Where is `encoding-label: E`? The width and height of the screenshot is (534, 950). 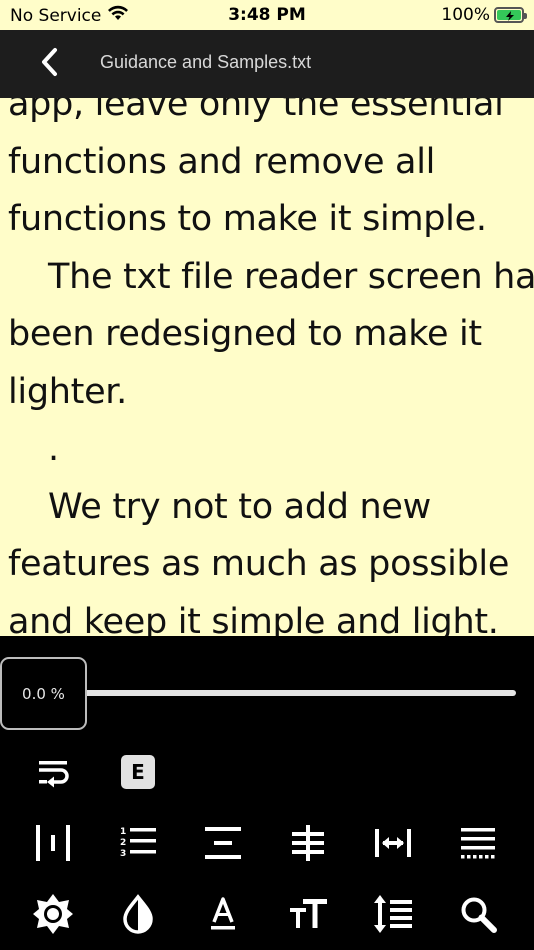
encoding-label: E is located at coordinates (138, 772).